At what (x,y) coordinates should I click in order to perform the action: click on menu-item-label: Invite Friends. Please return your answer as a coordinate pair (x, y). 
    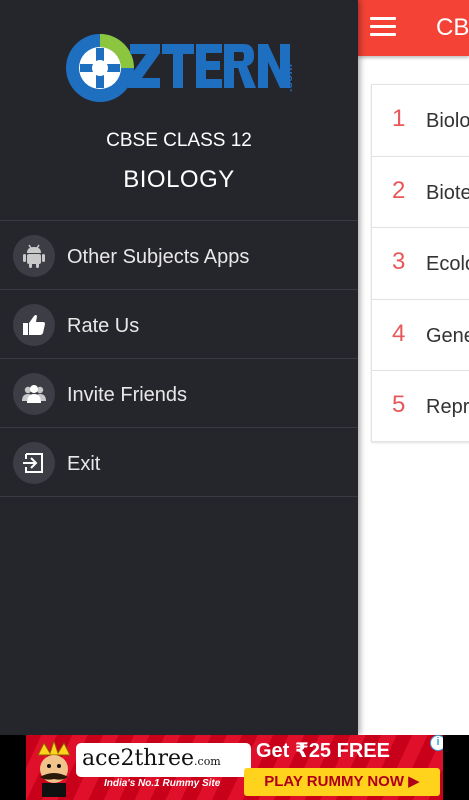
    Looking at the image, I should click on (127, 395).